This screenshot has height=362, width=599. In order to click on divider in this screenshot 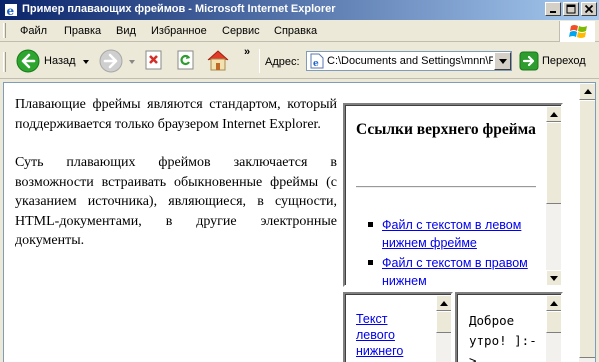, I will do `click(446, 187)`.